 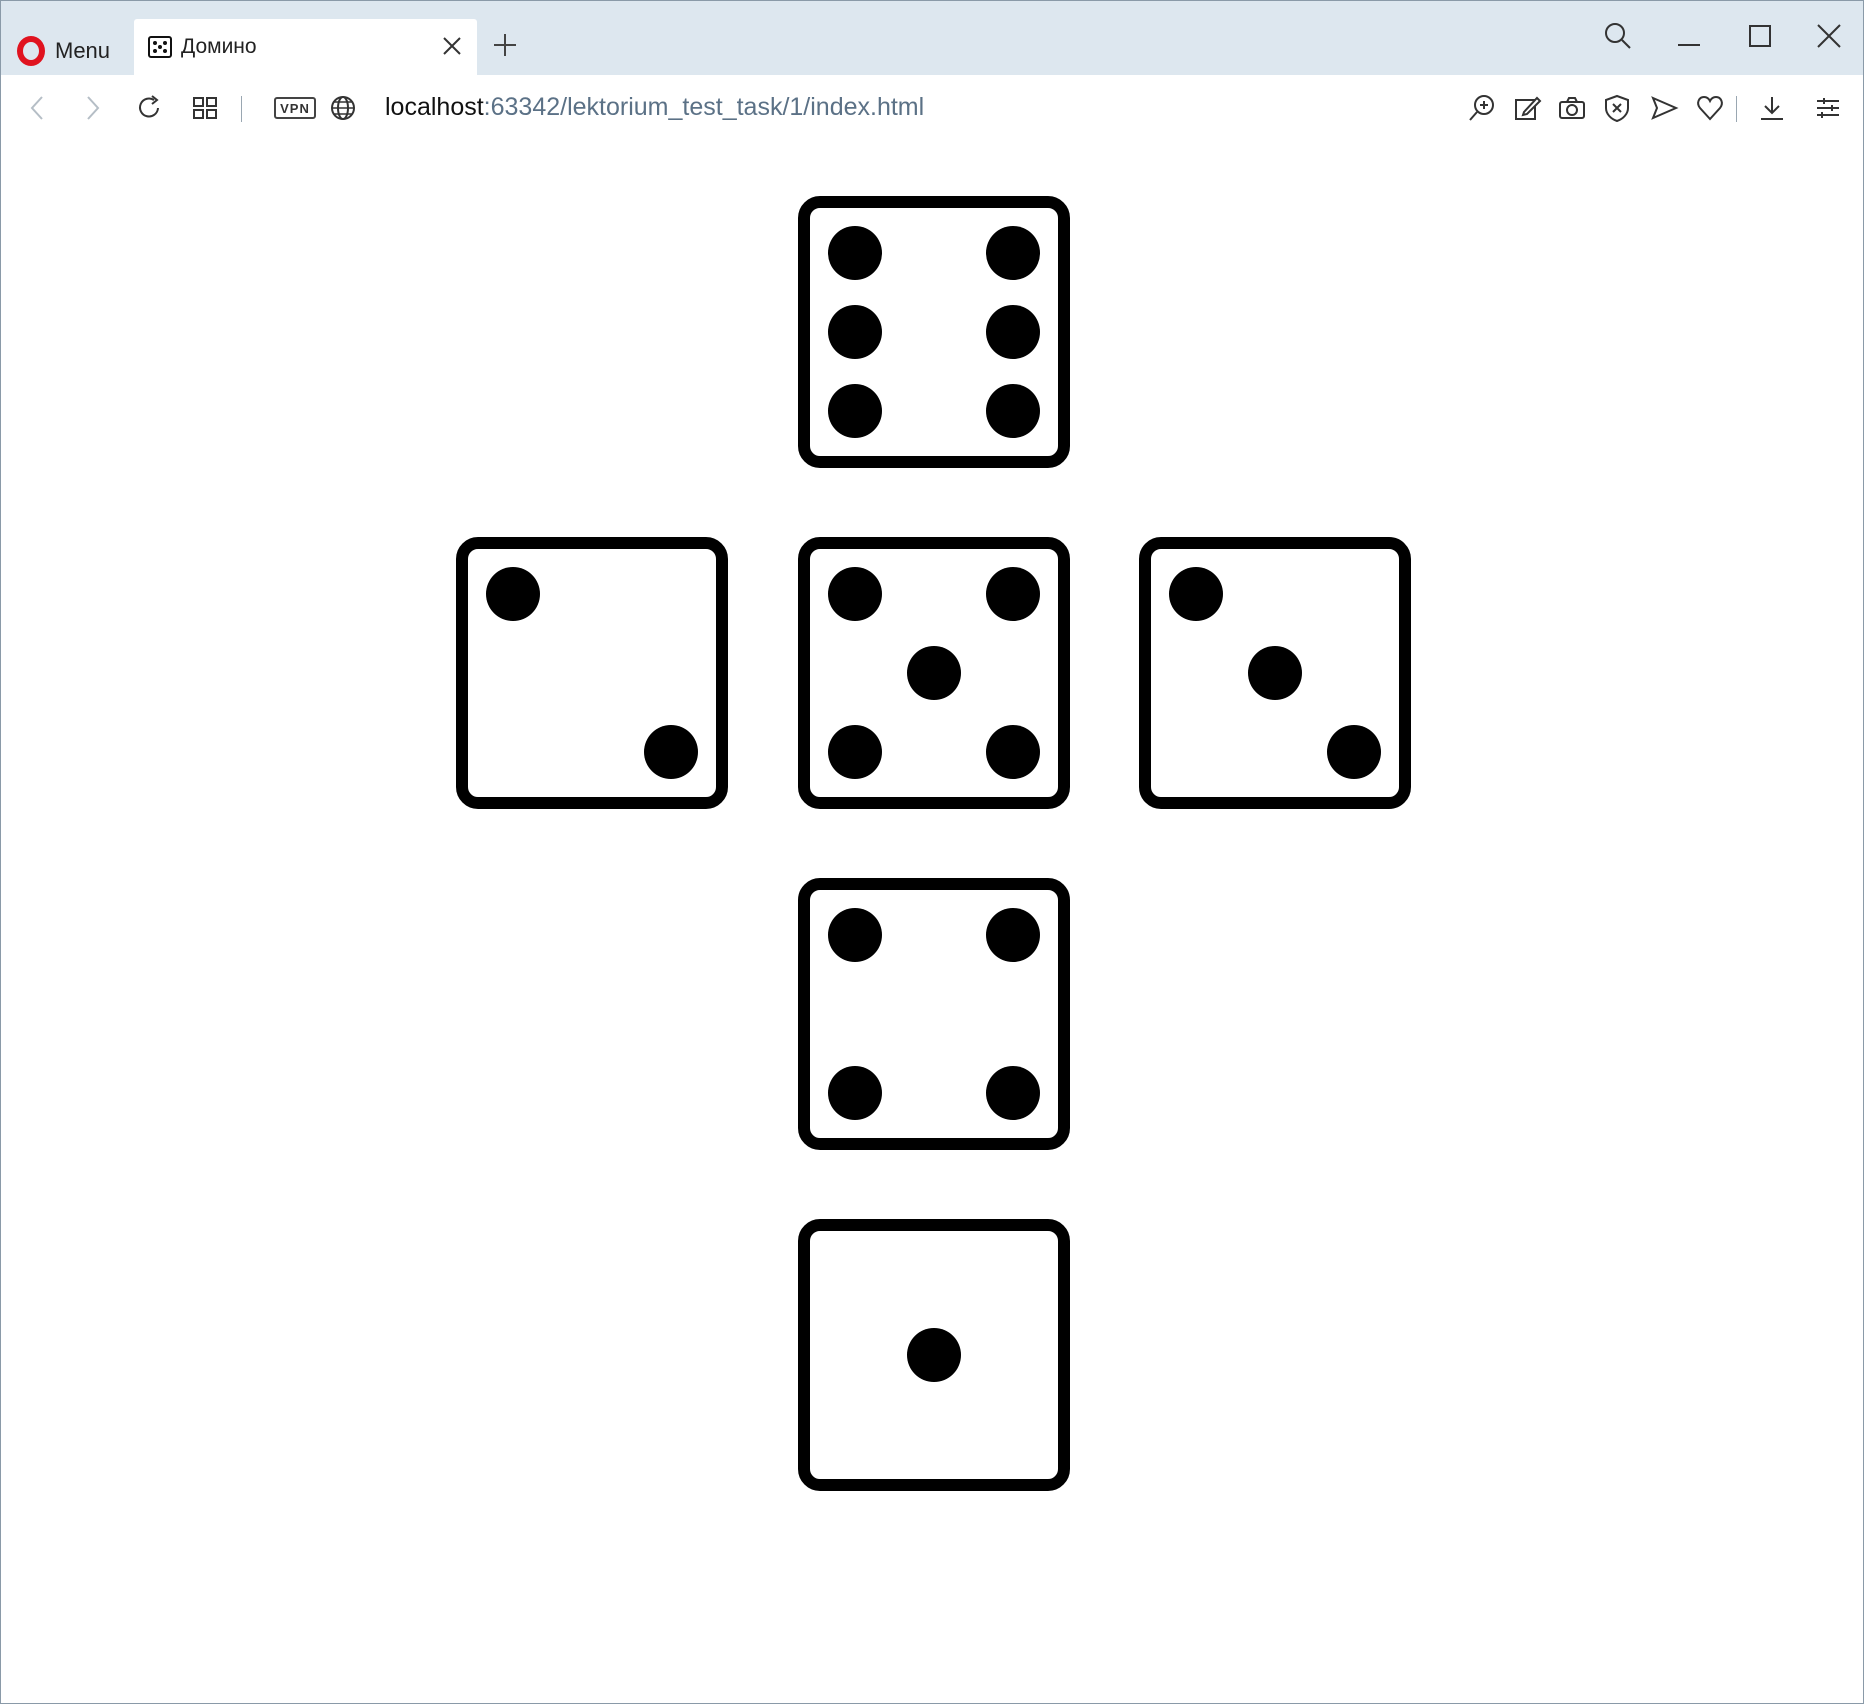 What do you see at coordinates (1482, 108) in the screenshot?
I see `zoom-icon` at bounding box center [1482, 108].